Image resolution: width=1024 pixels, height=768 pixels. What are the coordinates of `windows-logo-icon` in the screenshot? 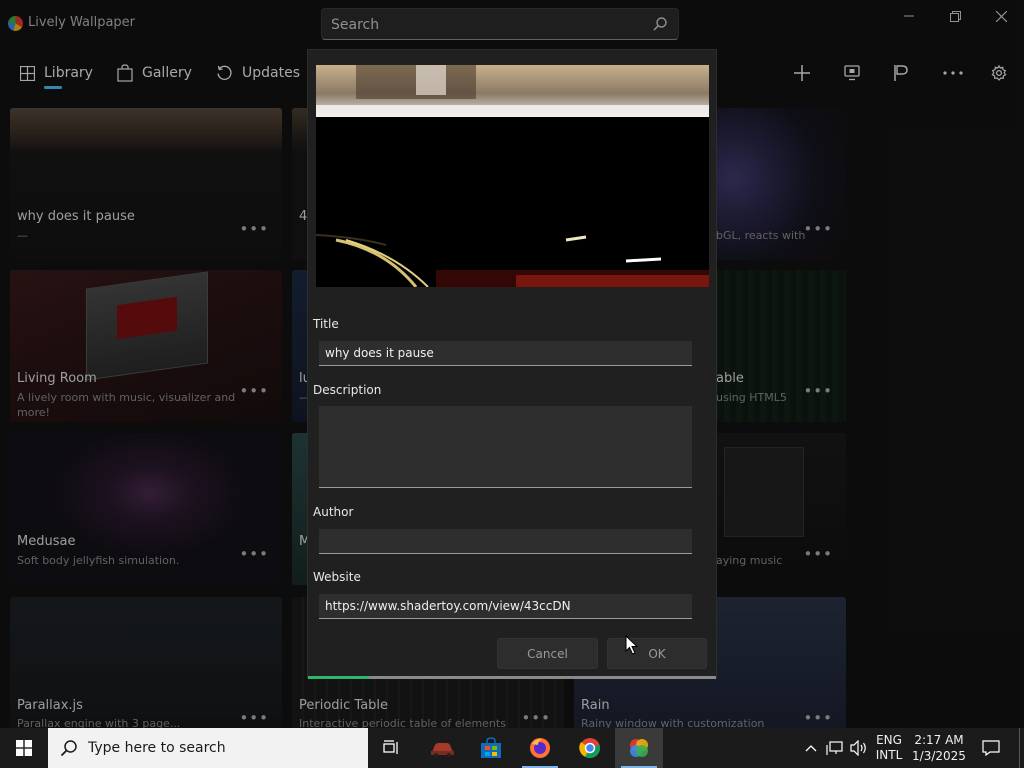 It's located at (24, 748).